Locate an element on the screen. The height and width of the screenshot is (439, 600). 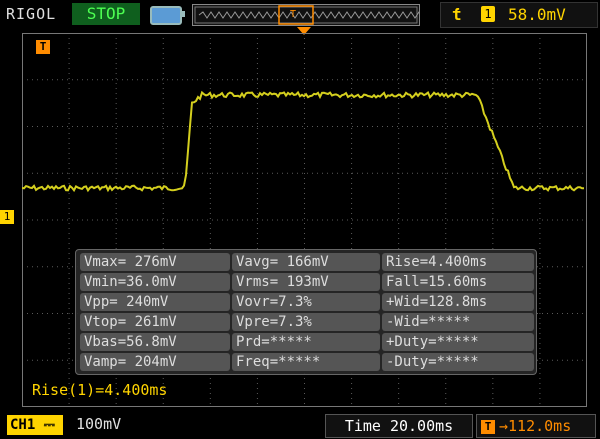
measurement-item: Vbas=56.8mV is located at coordinates (155, 342).